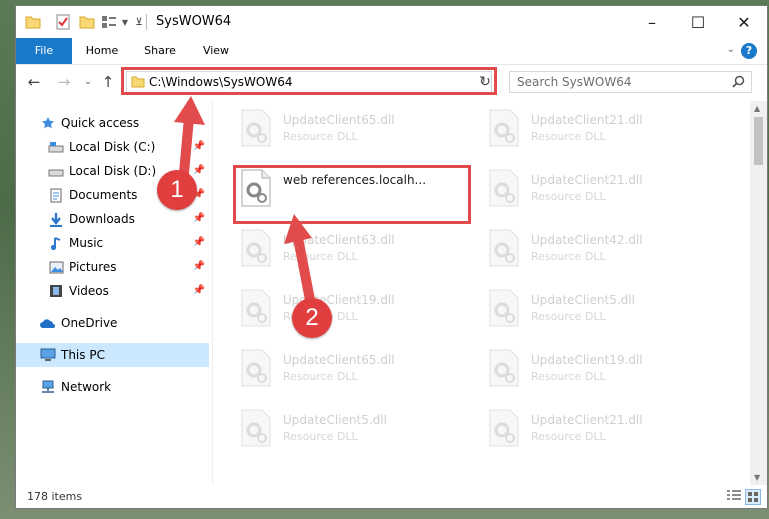  Describe the element at coordinates (177, 190) in the screenshot. I see `step-badge-1: 1` at that location.